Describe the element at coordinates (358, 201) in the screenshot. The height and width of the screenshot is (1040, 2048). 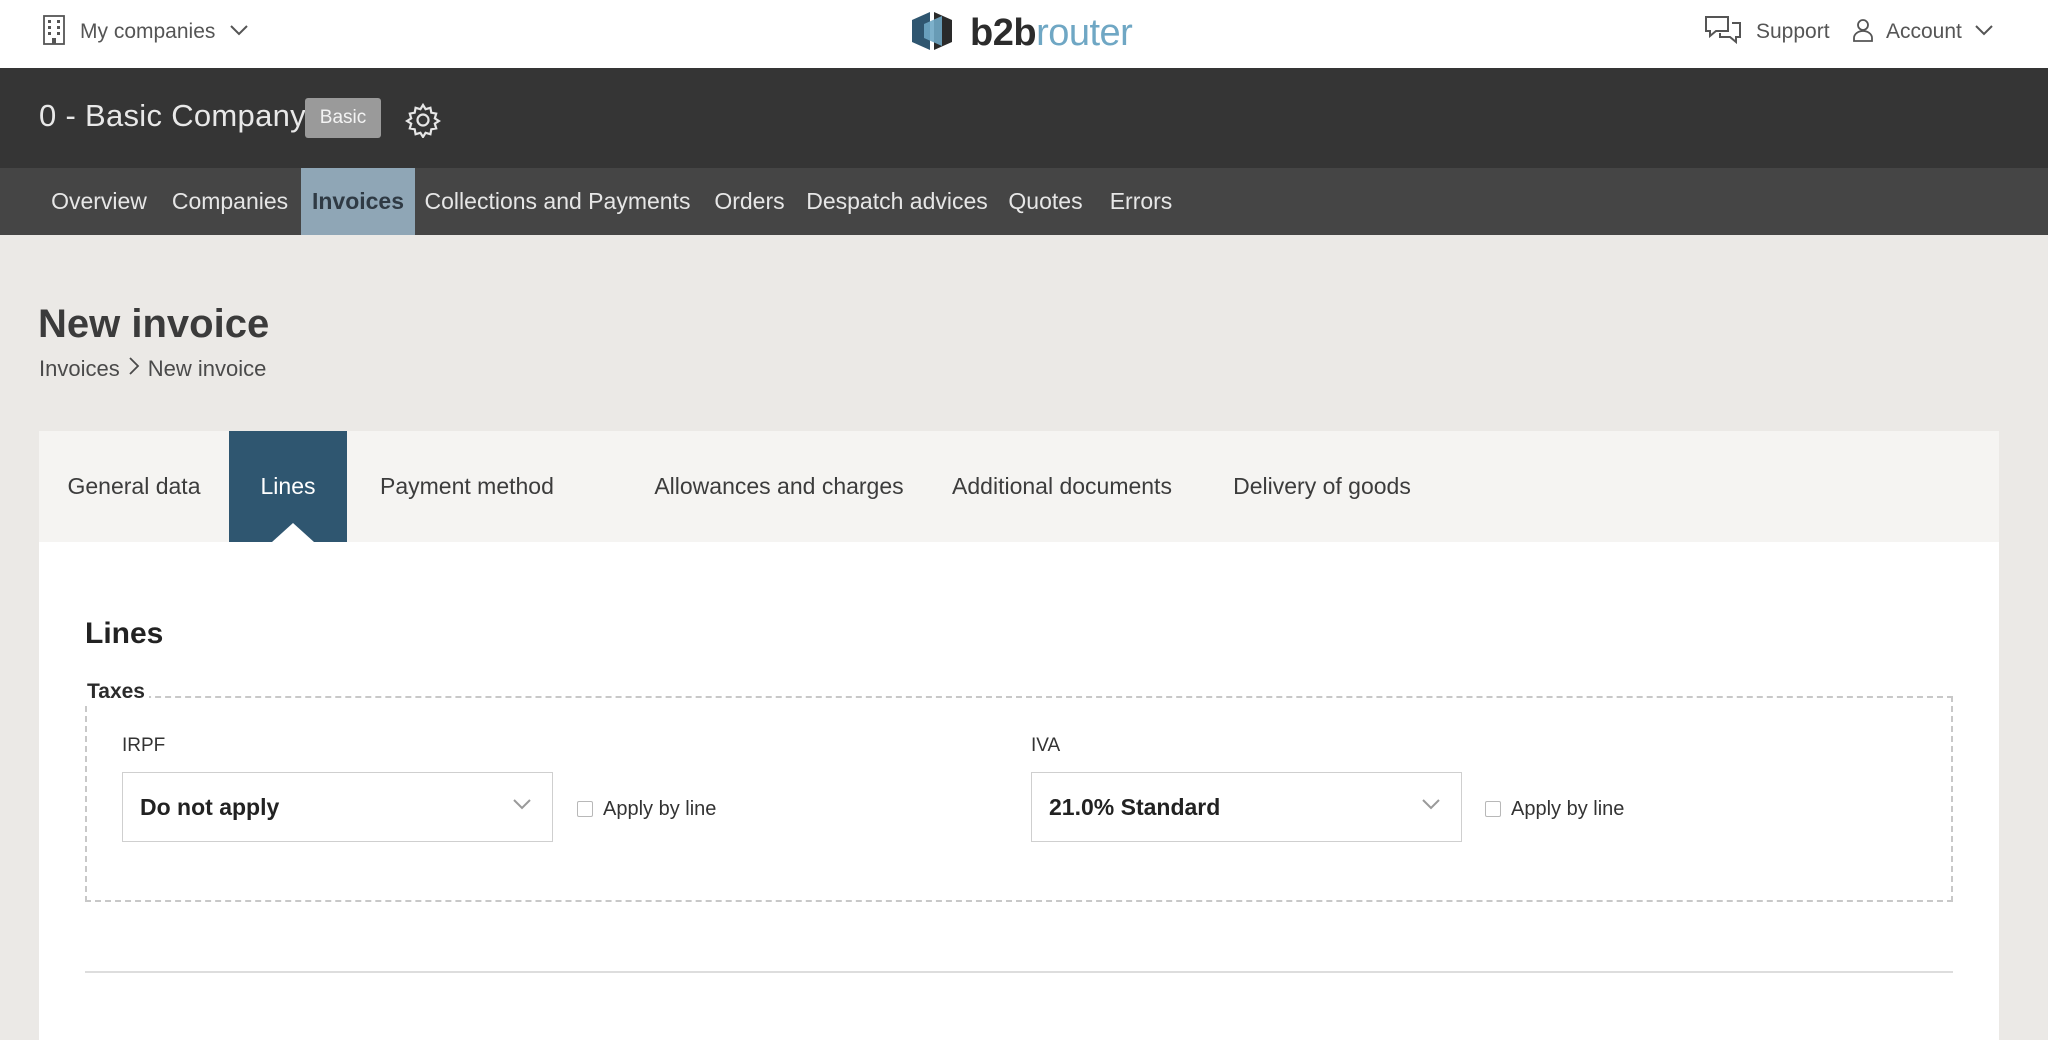
I see `nav-invoices: Invoices` at that location.